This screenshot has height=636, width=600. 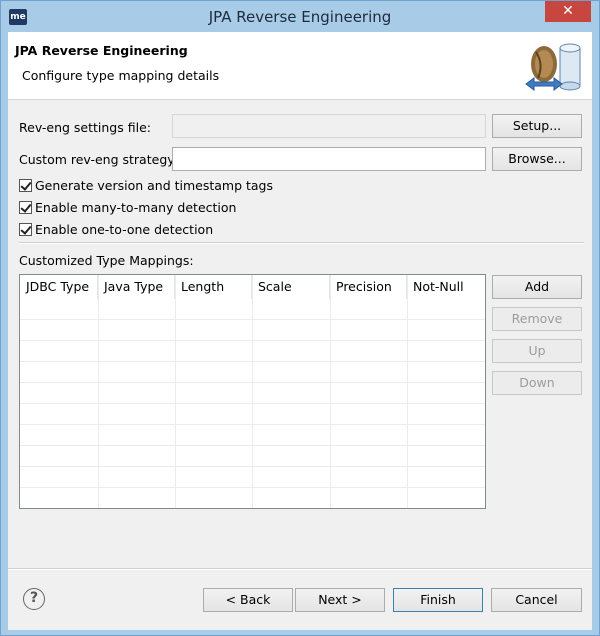 I want to click on cancel-button: Cancel, so click(x=536, y=600).